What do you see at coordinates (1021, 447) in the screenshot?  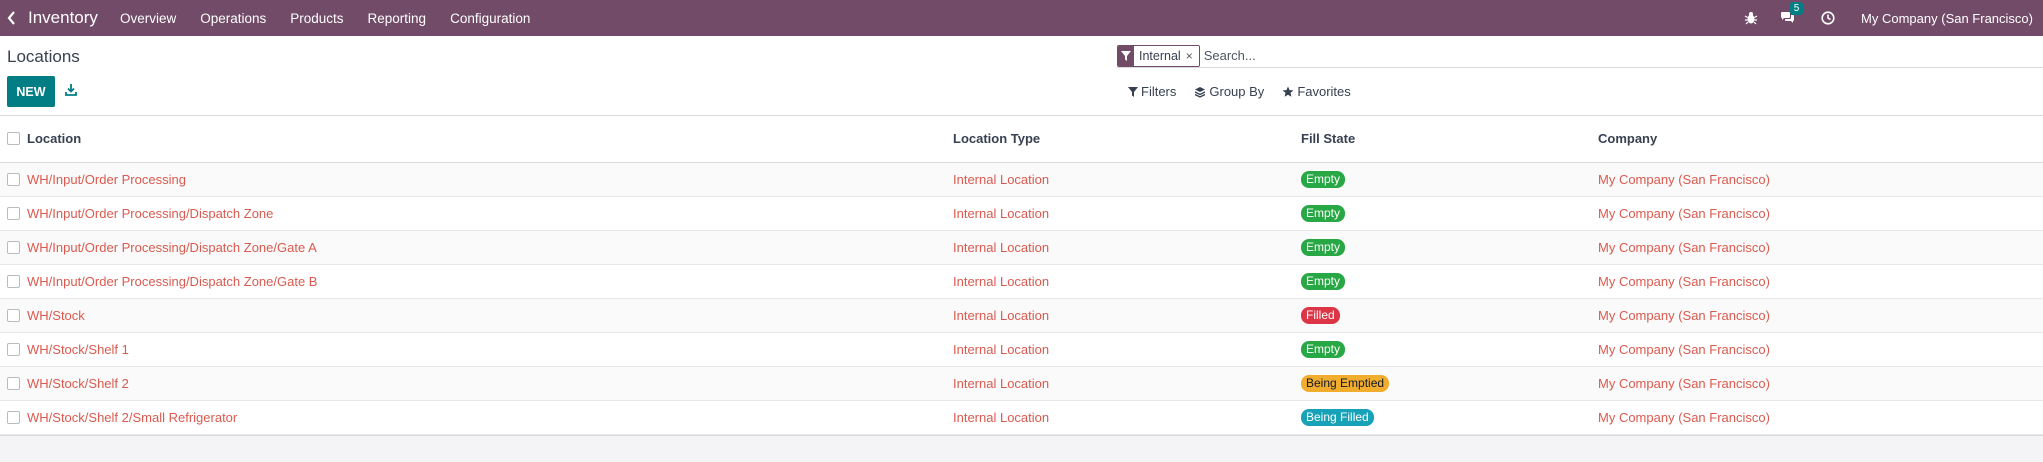 I see `list-footer-space` at bounding box center [1021, 447].